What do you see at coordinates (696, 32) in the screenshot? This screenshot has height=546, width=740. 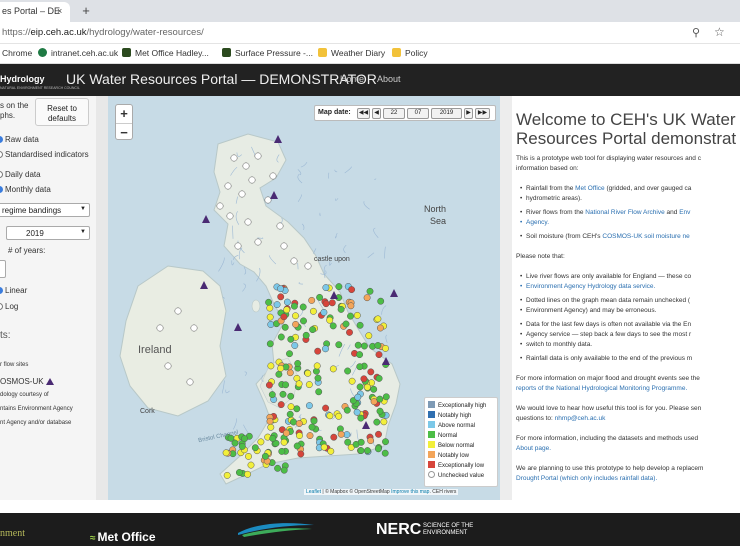 I see `search-icon: ⚲` at bounding box center [696, 32].